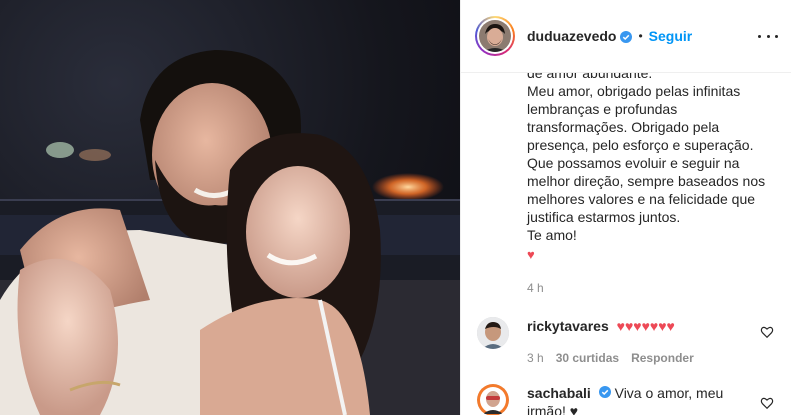  Describe the element at coordinates (642, 399) in the screenshot. I see `comment-body: sachabali Viva o amor, meu irmão! ♥` at that location.